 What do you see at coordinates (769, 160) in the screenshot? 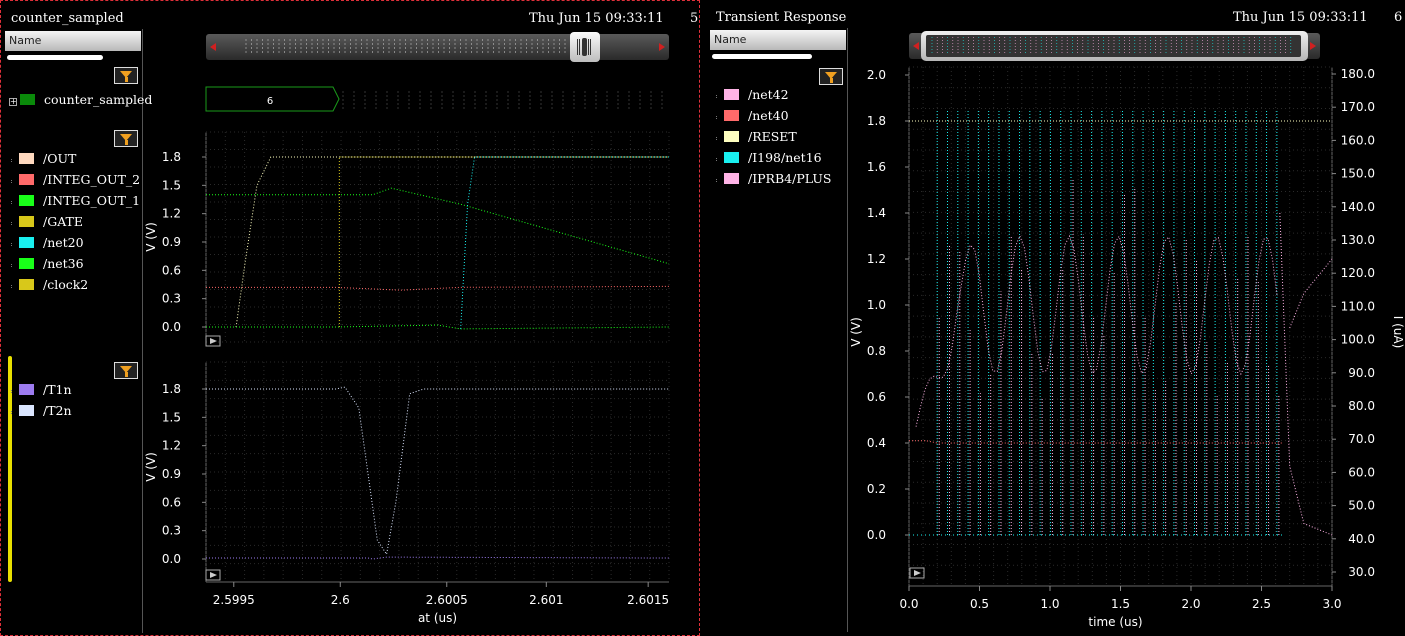
I see `signal-item: /I198/net16` at bounding box center [769, 160].